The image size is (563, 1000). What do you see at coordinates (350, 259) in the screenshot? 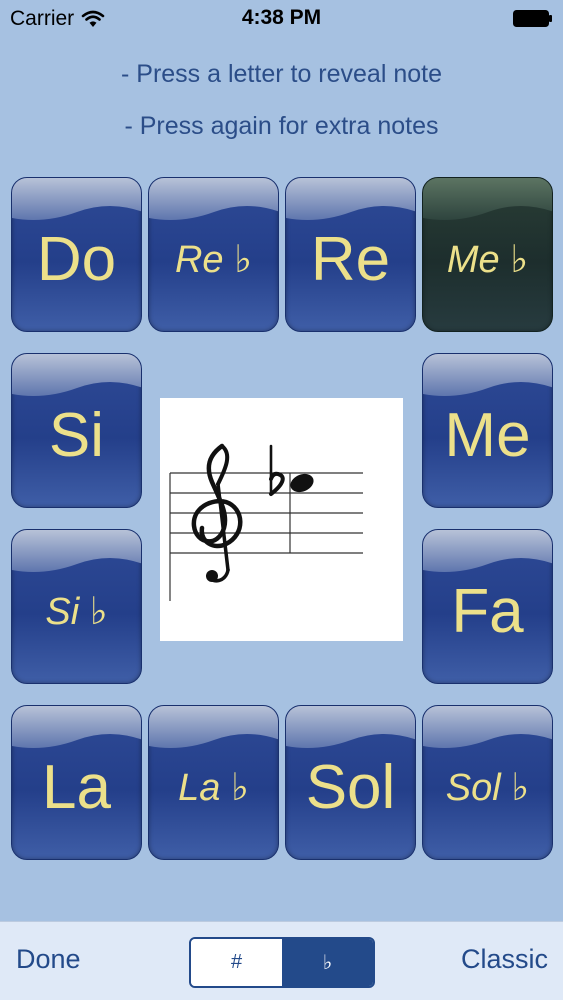
I see `key-label: Re` at bounding box center [350, 259].